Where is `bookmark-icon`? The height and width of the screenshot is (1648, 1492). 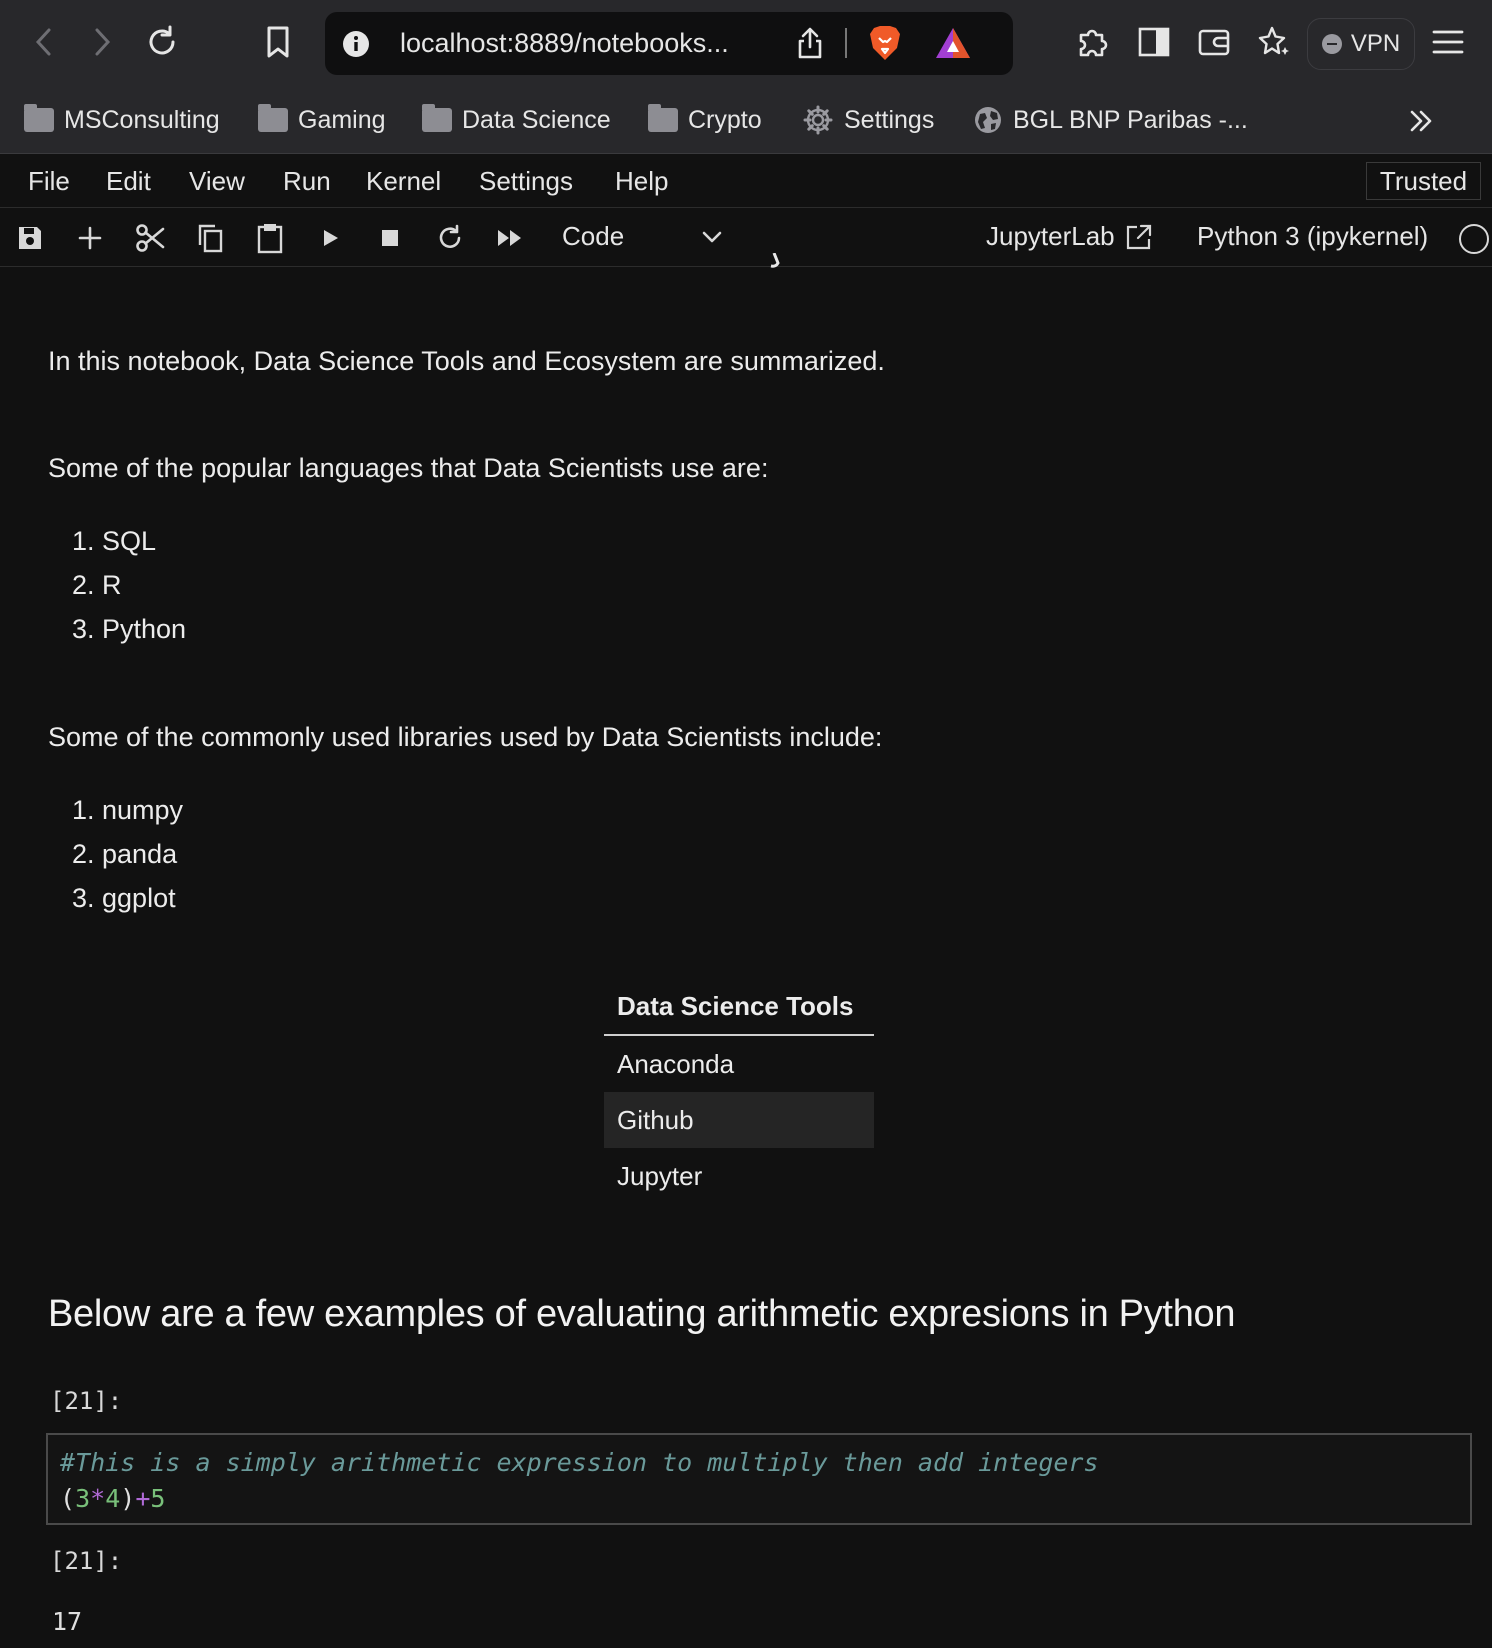
bookmark-icon is located at coordinates (278, 42).